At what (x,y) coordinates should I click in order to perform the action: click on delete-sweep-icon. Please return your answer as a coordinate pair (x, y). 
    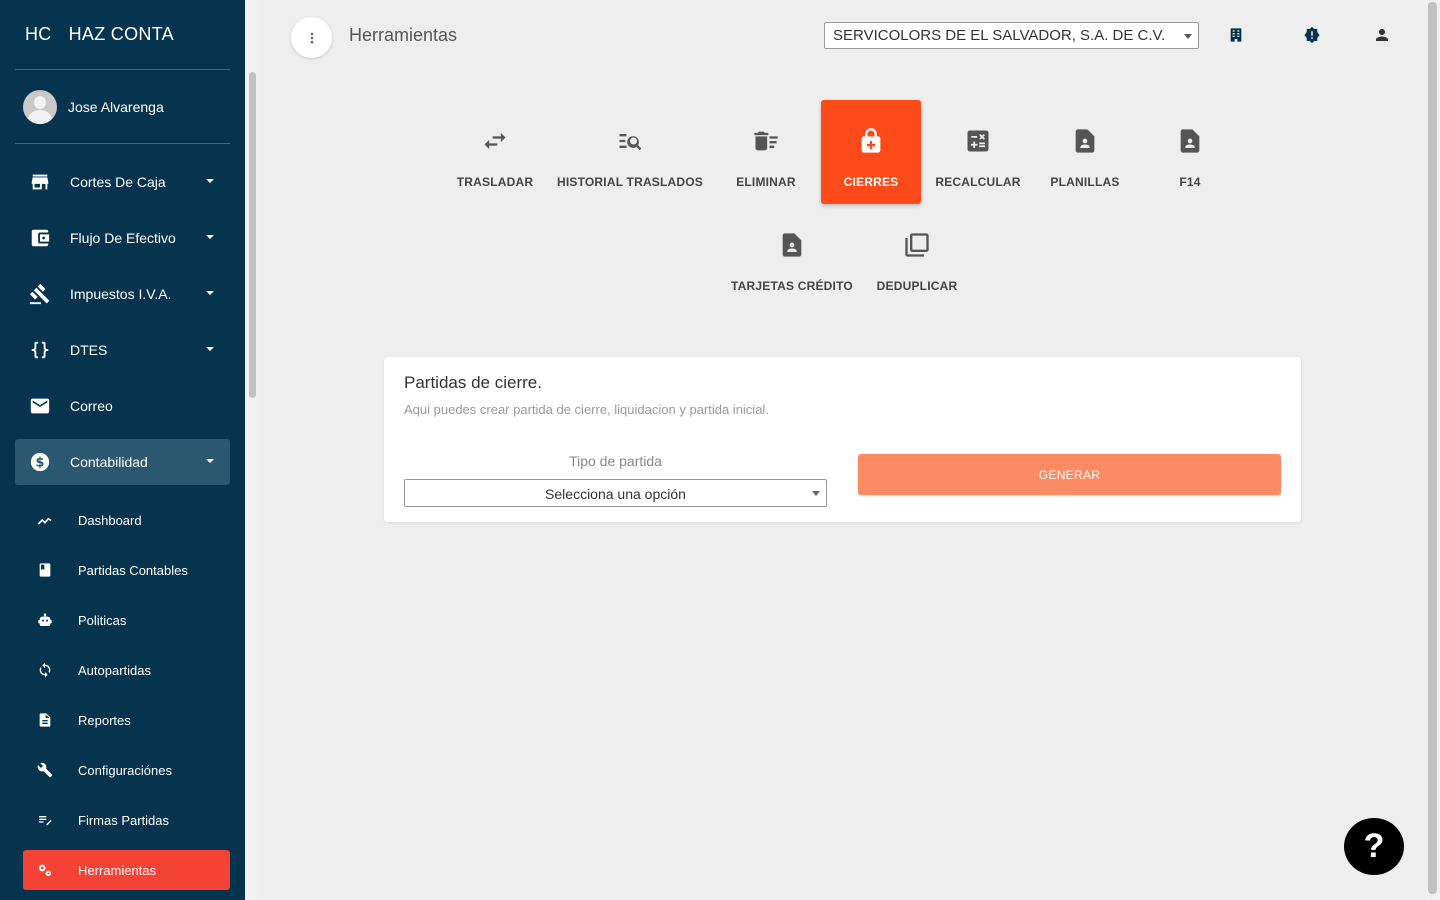
    Looking at the image, I should click on (766, 141).